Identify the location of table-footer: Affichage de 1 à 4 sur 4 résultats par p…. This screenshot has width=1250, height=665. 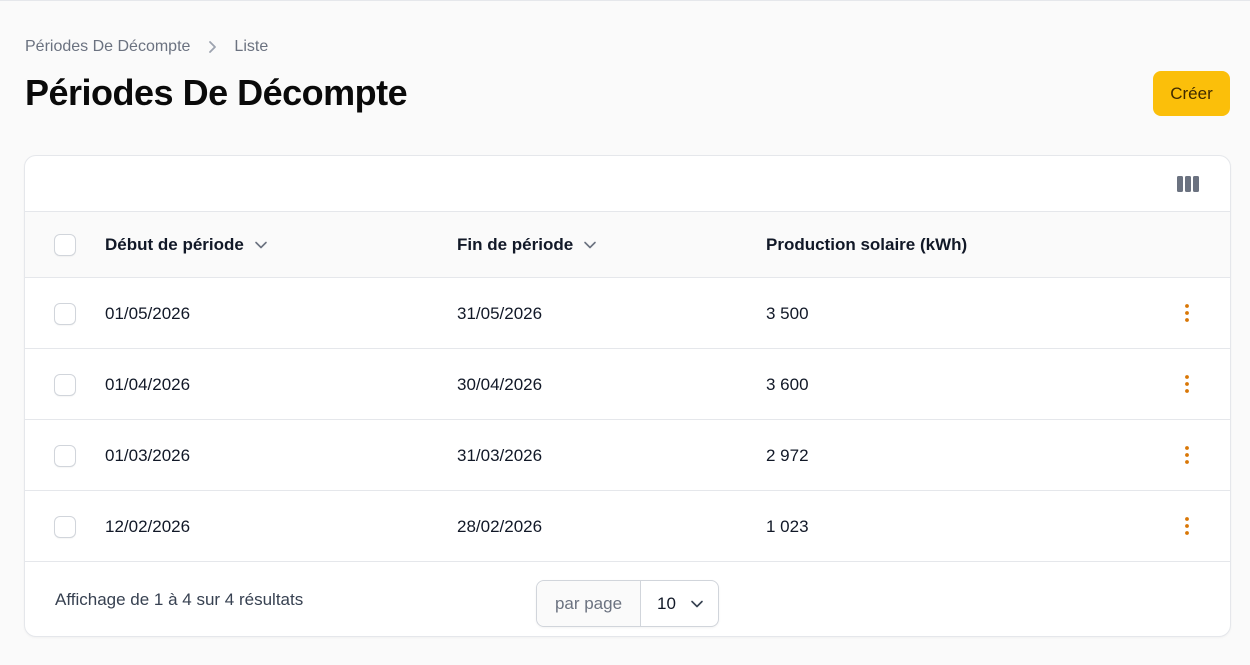
(627, 599).